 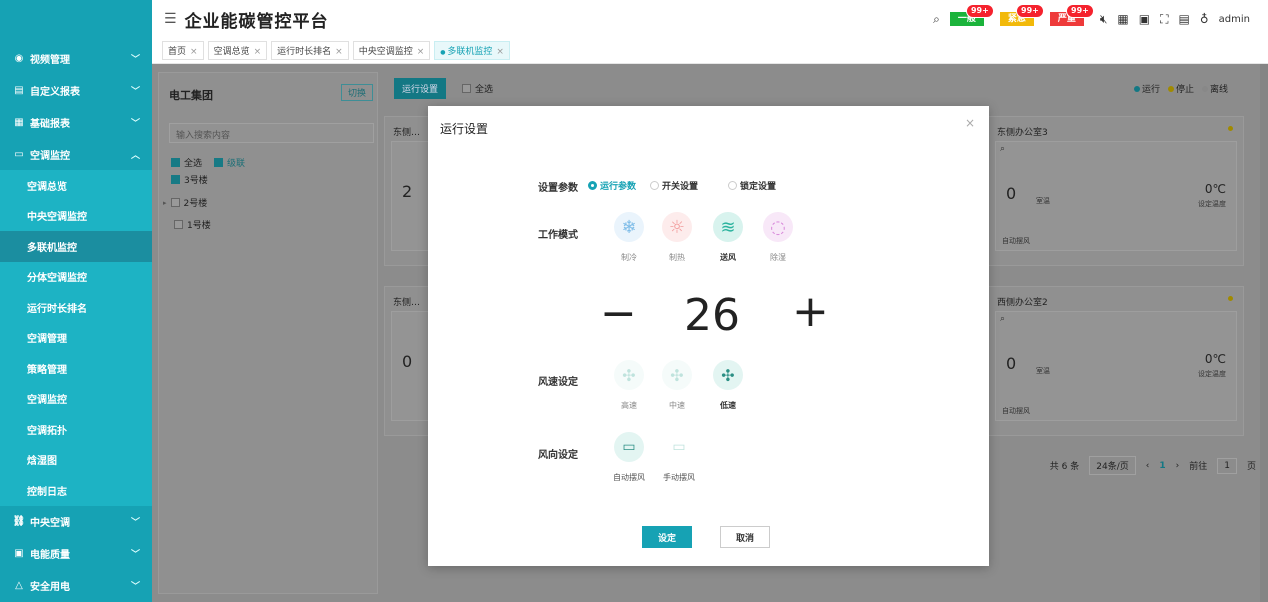 I want to click on meter-icon: ▣, so click(x=19, y=553).